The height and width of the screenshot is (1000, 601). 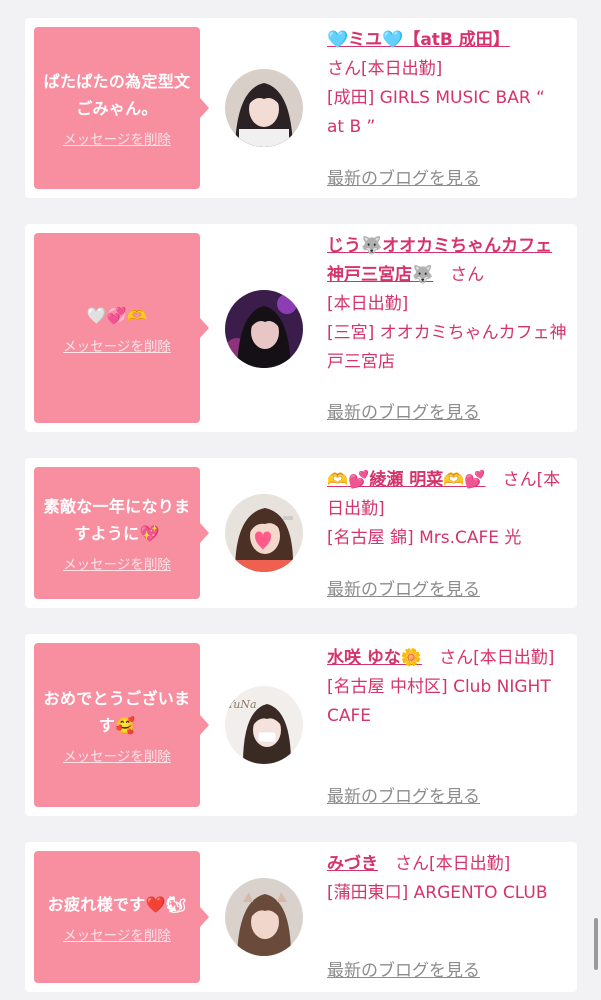 What do you see at coordinates (117, 520) in the screenshot?
I see `message-text: 素敵な一年になりますように💖` at bounding box center [117, 520].